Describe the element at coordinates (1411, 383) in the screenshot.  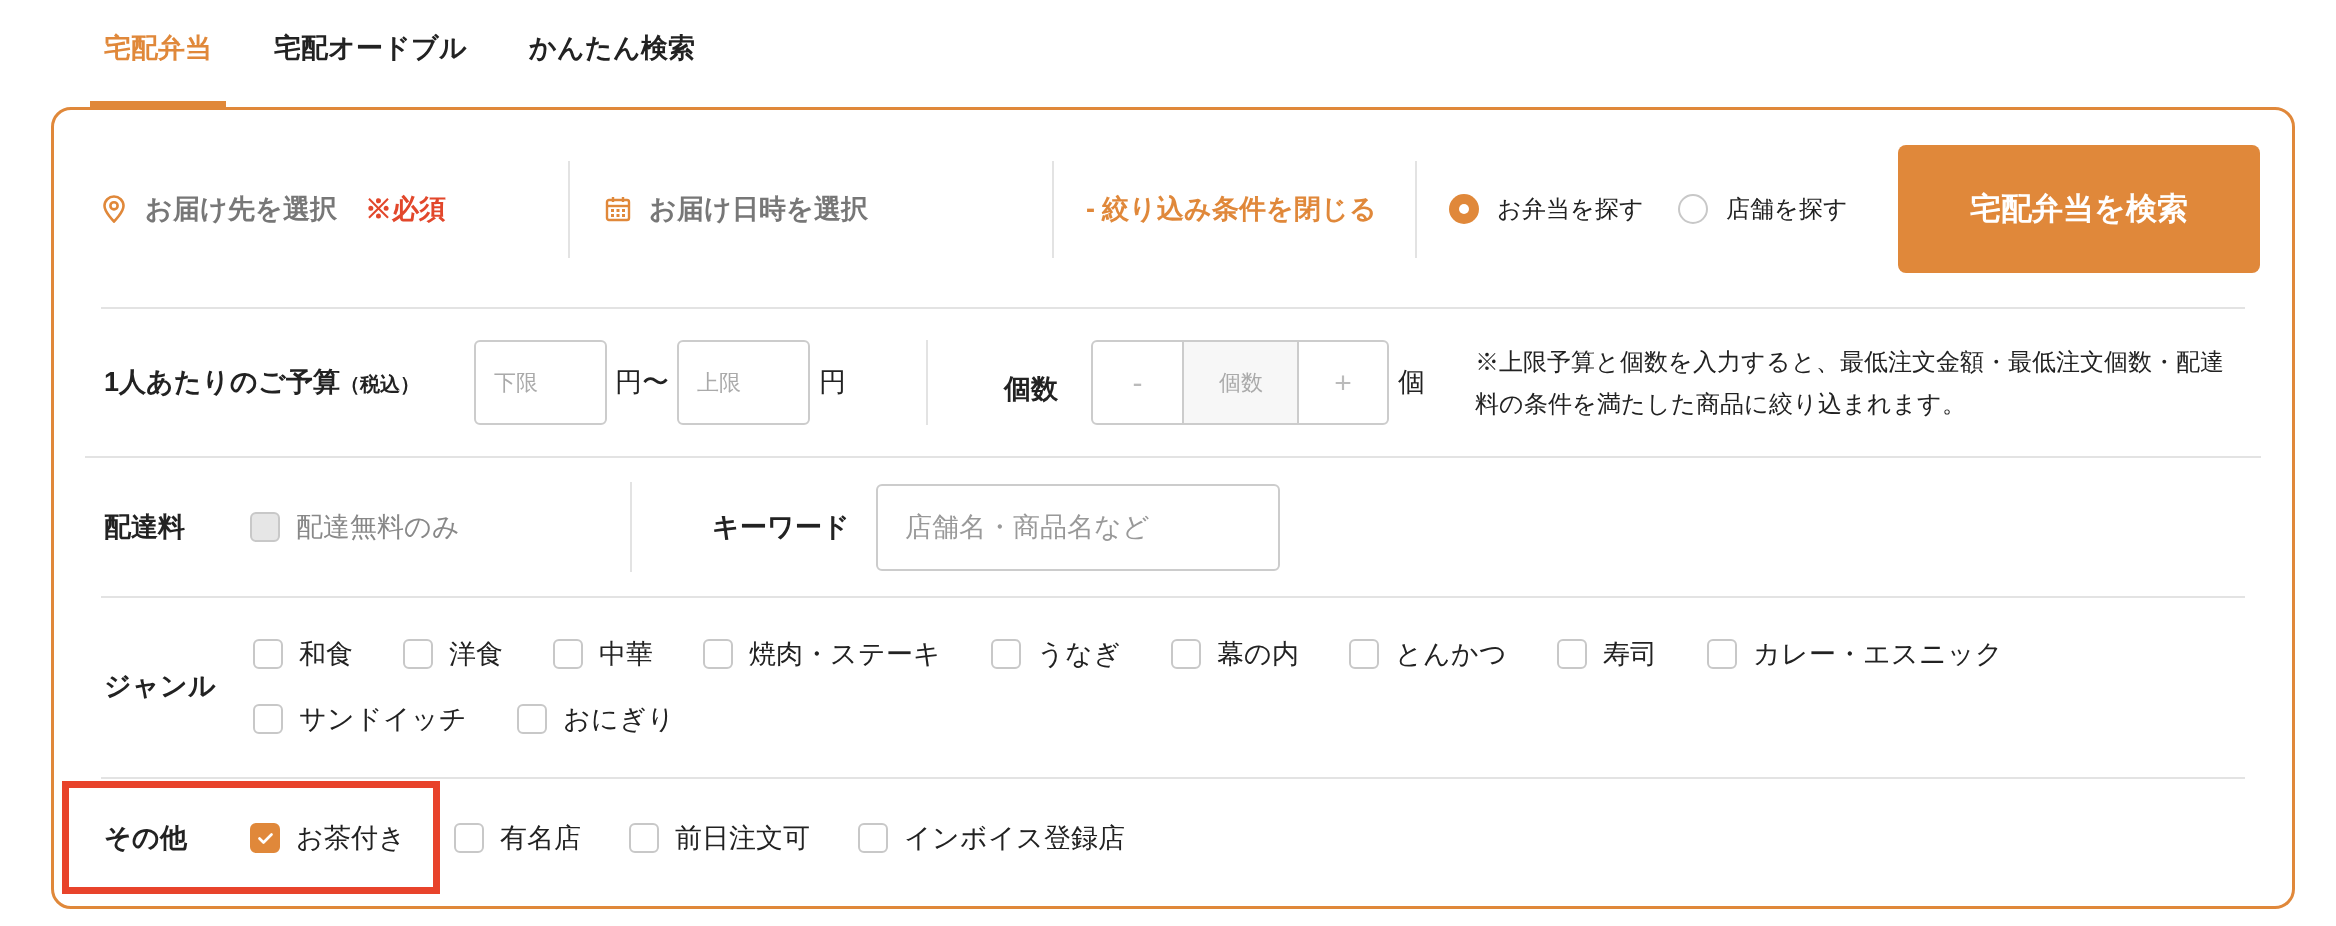
I see `unit-label: 個` at that location.